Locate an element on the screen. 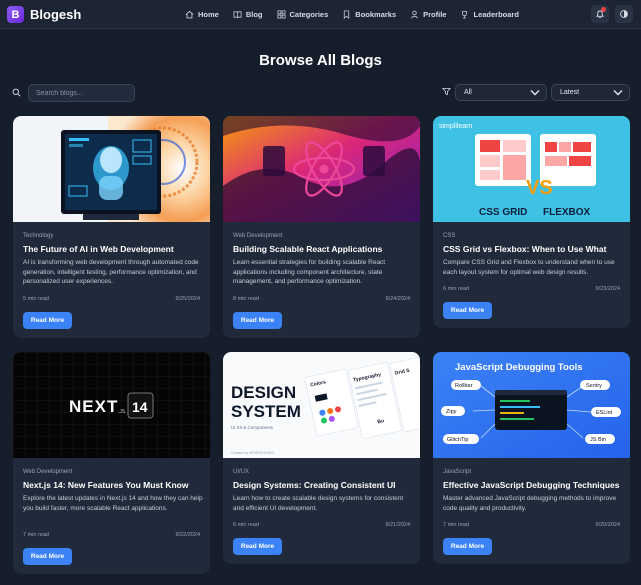 This screenshot has height=585, width=641. card-category: CSS is located at coordinates (449, 236).